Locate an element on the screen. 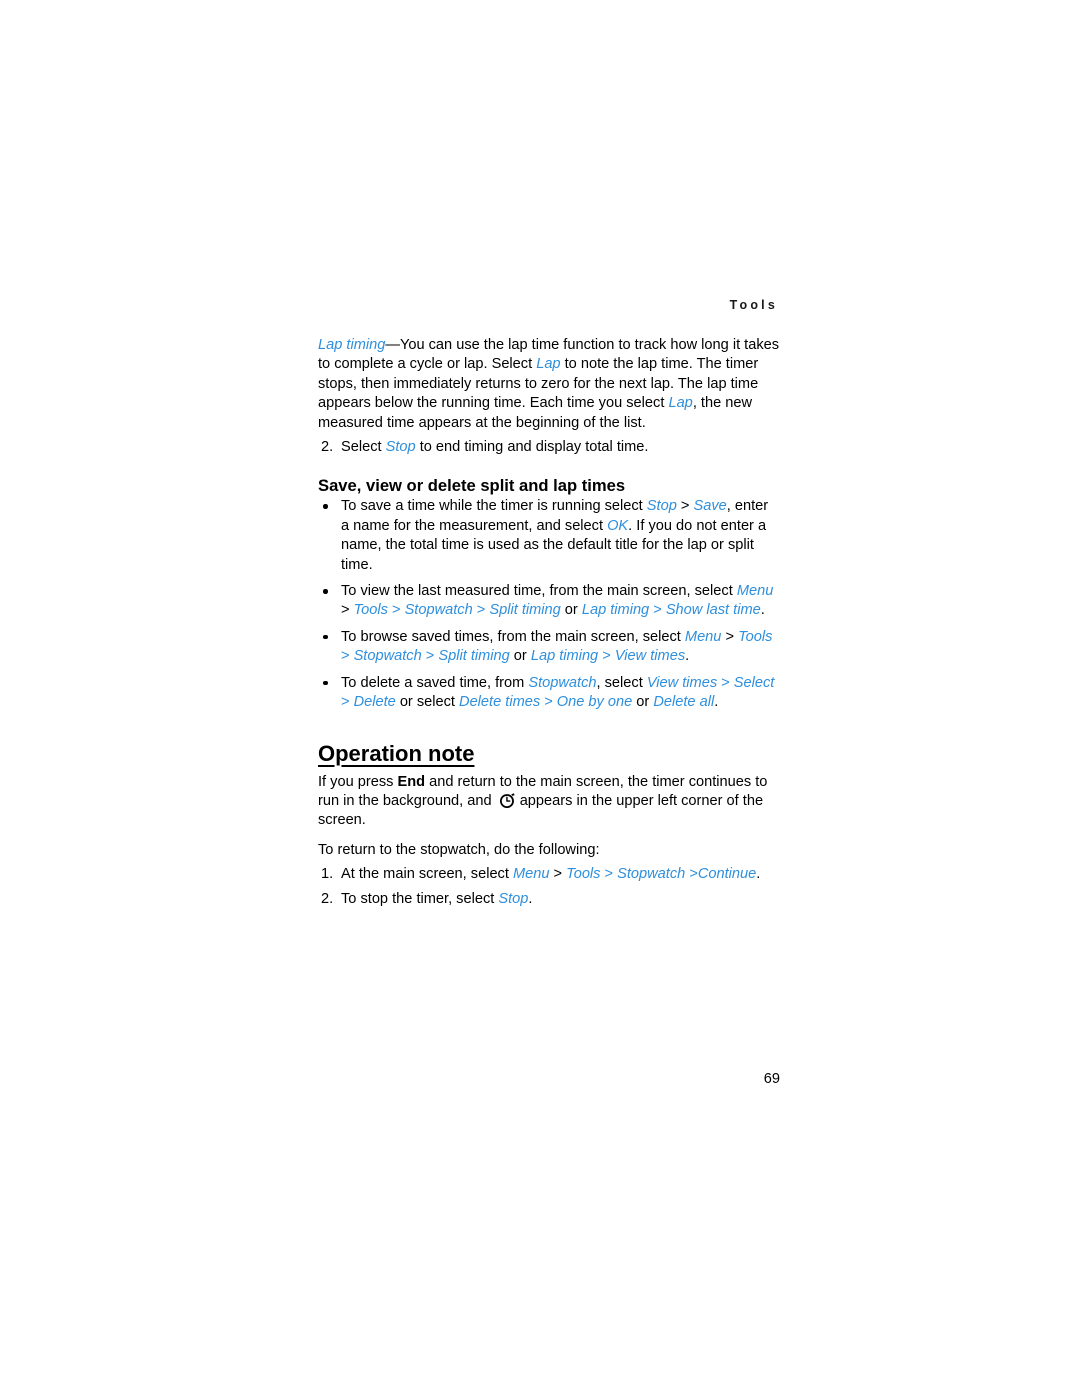 Image resolution: width=1080 pixels, height=1397 pixels. step-text-2: to end timing and display total time. is located at coordinates (532, 447).